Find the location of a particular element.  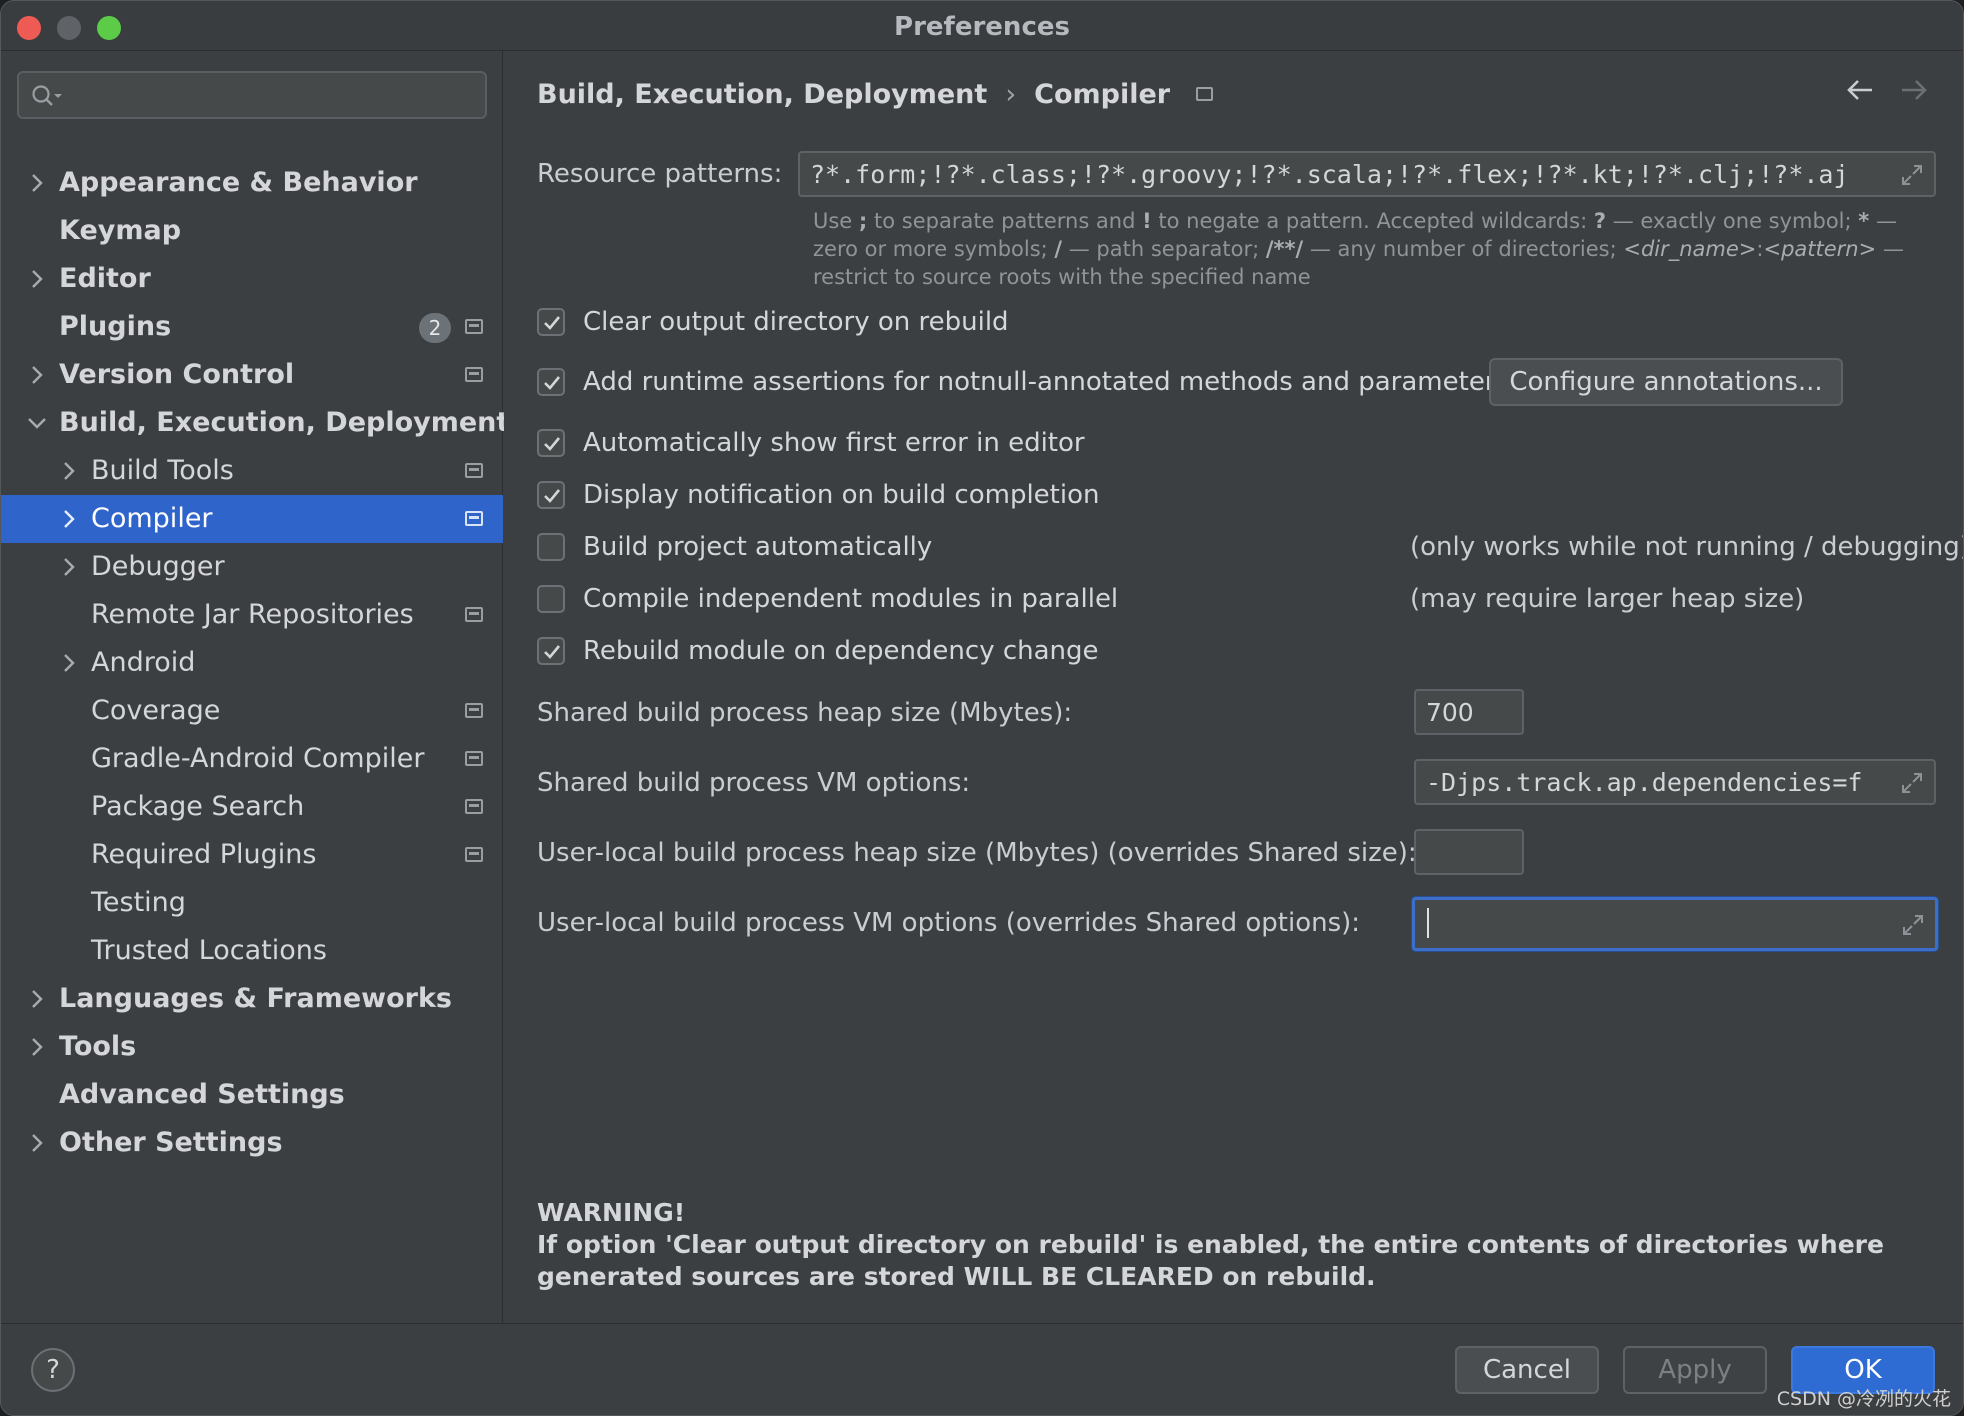

forward-arrow-icon is located at coordinates (1914, 90).